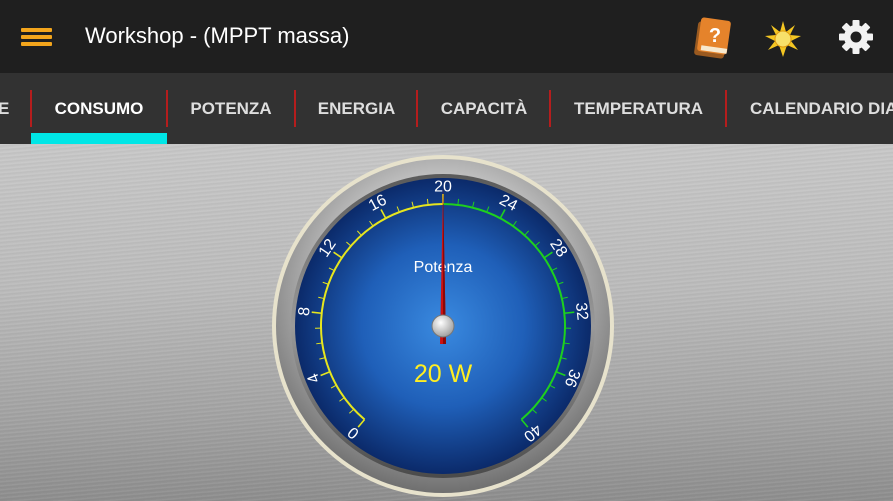 The height and width of the screenshot is (501, 893). Describe the element at coordinates (356, 108) in the screenshot. I see `tab-energia: ENERGIA` at that location.